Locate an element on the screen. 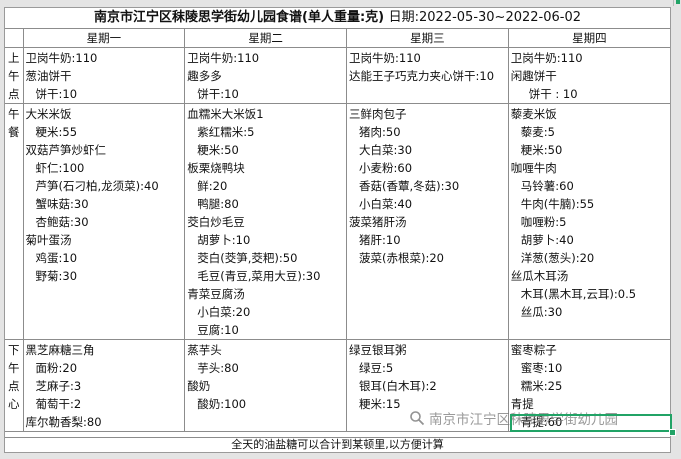  ingredient-line: 丝瓜:30 is located at coordinates (541, 312).